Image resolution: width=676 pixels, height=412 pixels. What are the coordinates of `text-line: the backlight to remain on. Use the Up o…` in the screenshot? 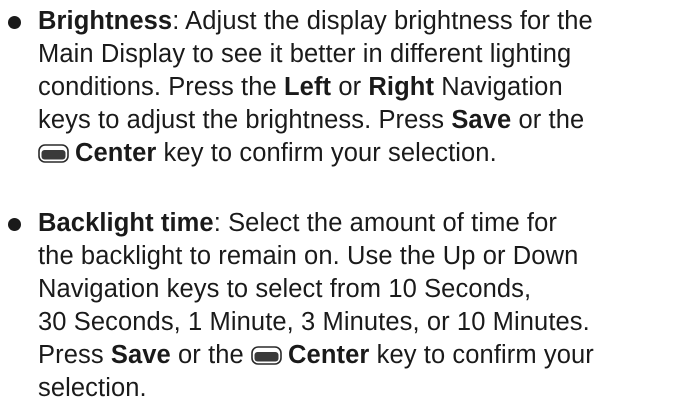 It's located at (308, 256).